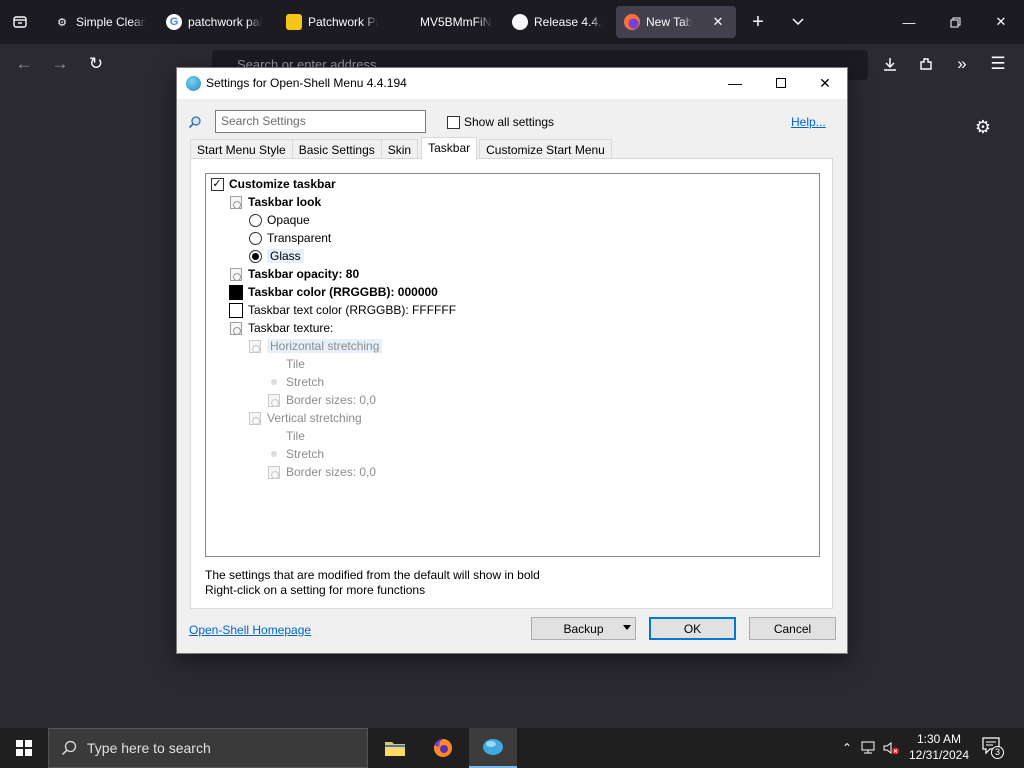  What do you see at coordinates (1001, 22) in the screenshot?
I see `close-window-icon: ✕` at bounding box center [1001, 22].